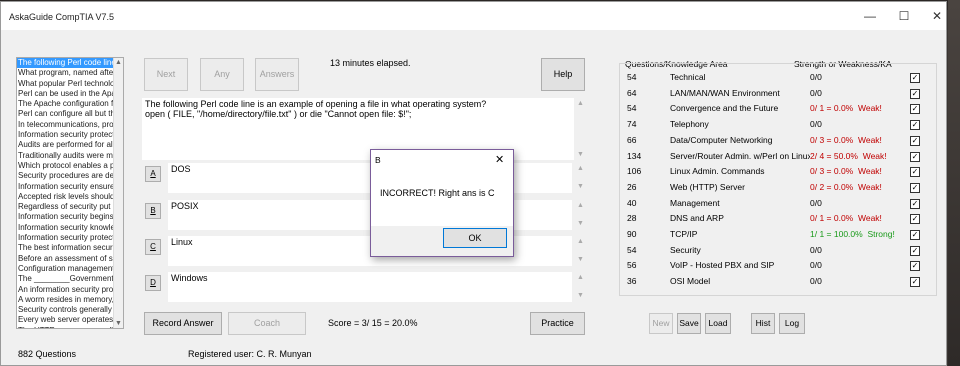 The image size is (960, 366). I want to click on save-button: Save, so click(689, 323).